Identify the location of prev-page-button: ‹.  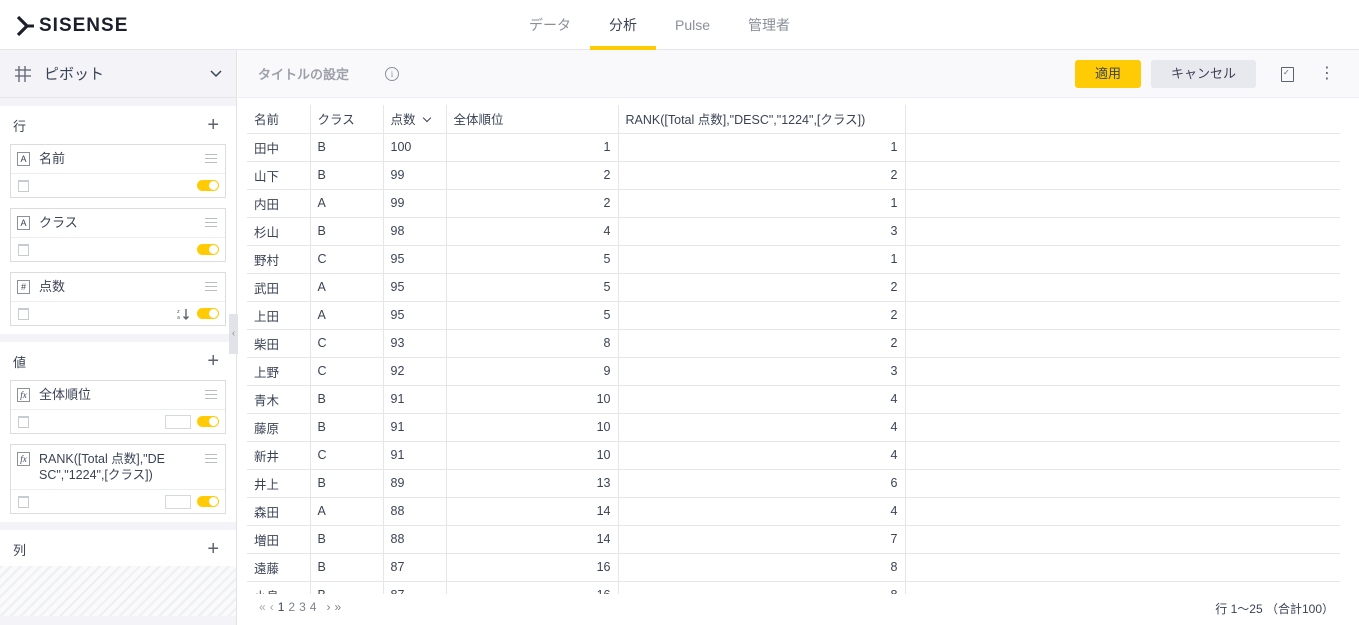
(272, 607).